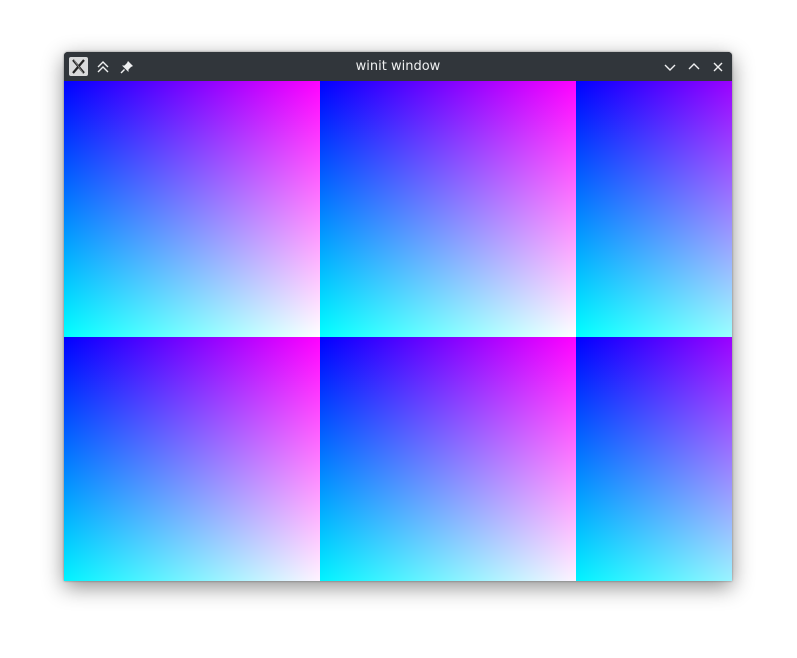 This screenshot has height=658, width=797. I want to click on window-title: winit window, so click(398, 66).